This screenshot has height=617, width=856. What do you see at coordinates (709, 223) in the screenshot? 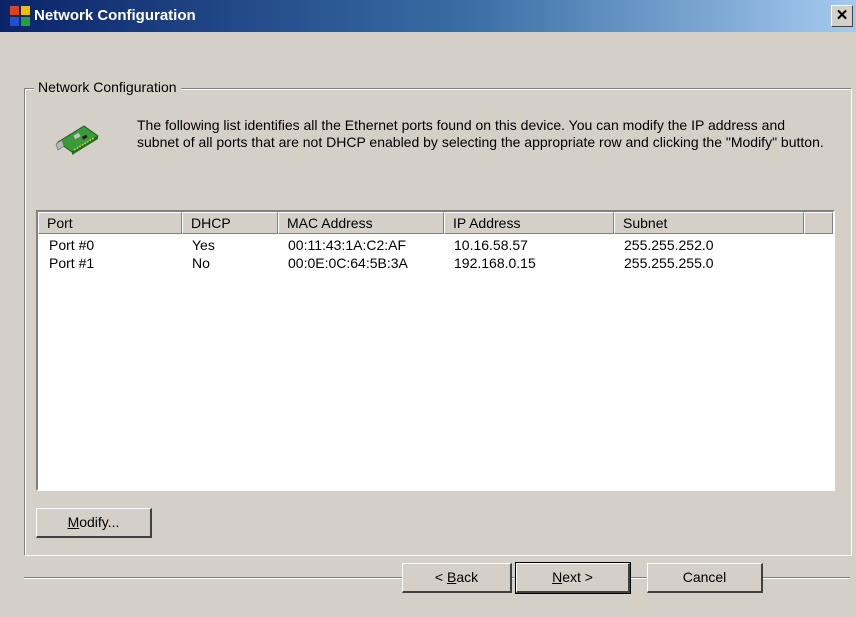
I see `column-header-subnet: Subnet` at bounding box center [709, 223].